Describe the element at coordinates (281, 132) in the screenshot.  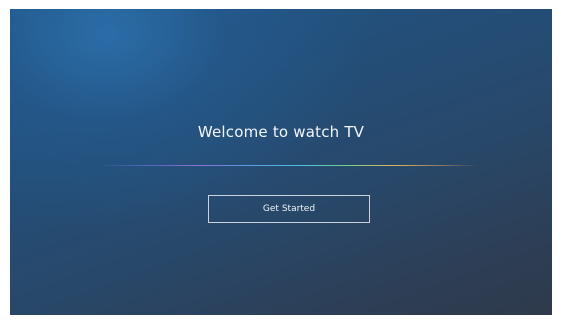
I see `welcome-title: Welcome to watch TV` at that location.